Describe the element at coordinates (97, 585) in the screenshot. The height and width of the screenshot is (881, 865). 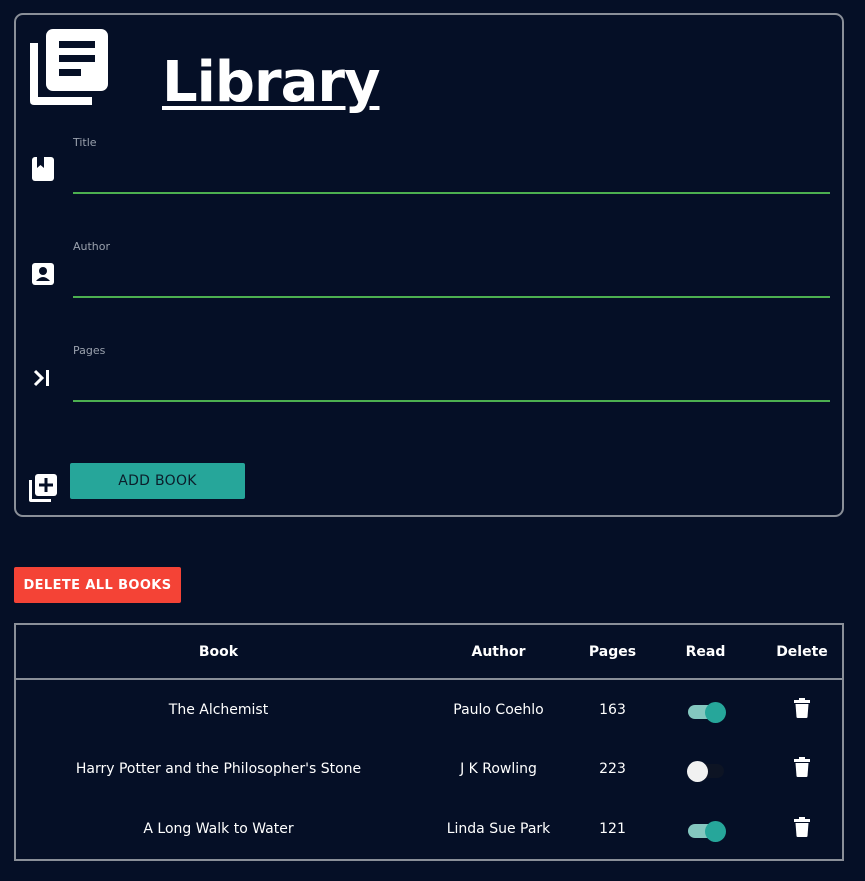
I see `delete-all-books-button: DELETE ALL BOOKS` at that location.